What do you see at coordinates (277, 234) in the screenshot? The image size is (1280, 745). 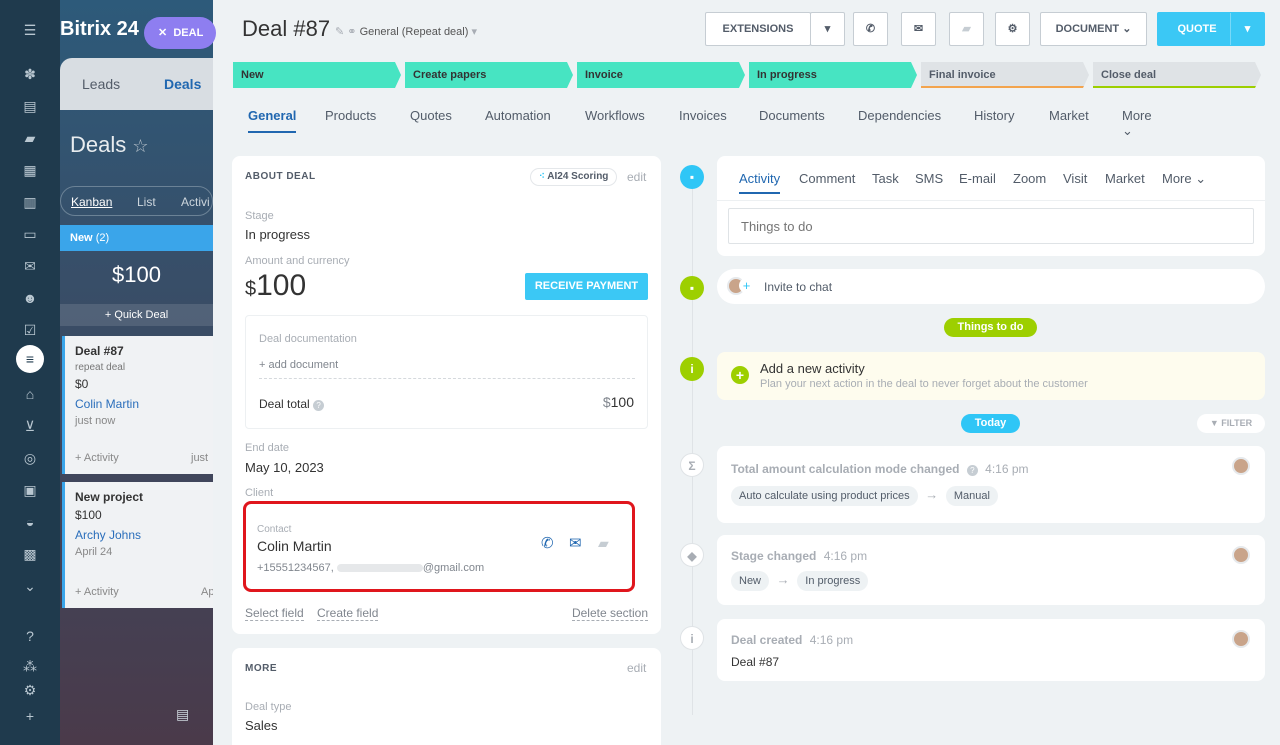 I see `stage-value: In progress` at bounding box center [277, 234].